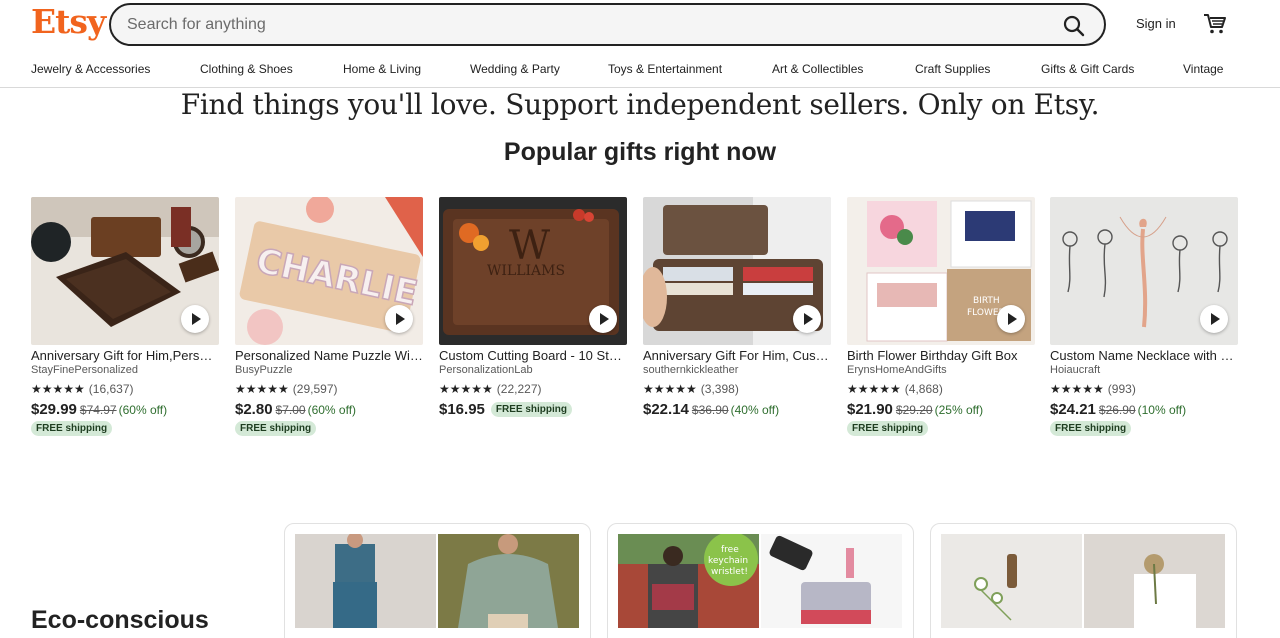 This screenshot has width=1280, height=638. What do you see at coordinates (519, 389) in the screenshot?
I see `review-count: (22,227)` at bounding box center [519, 389].